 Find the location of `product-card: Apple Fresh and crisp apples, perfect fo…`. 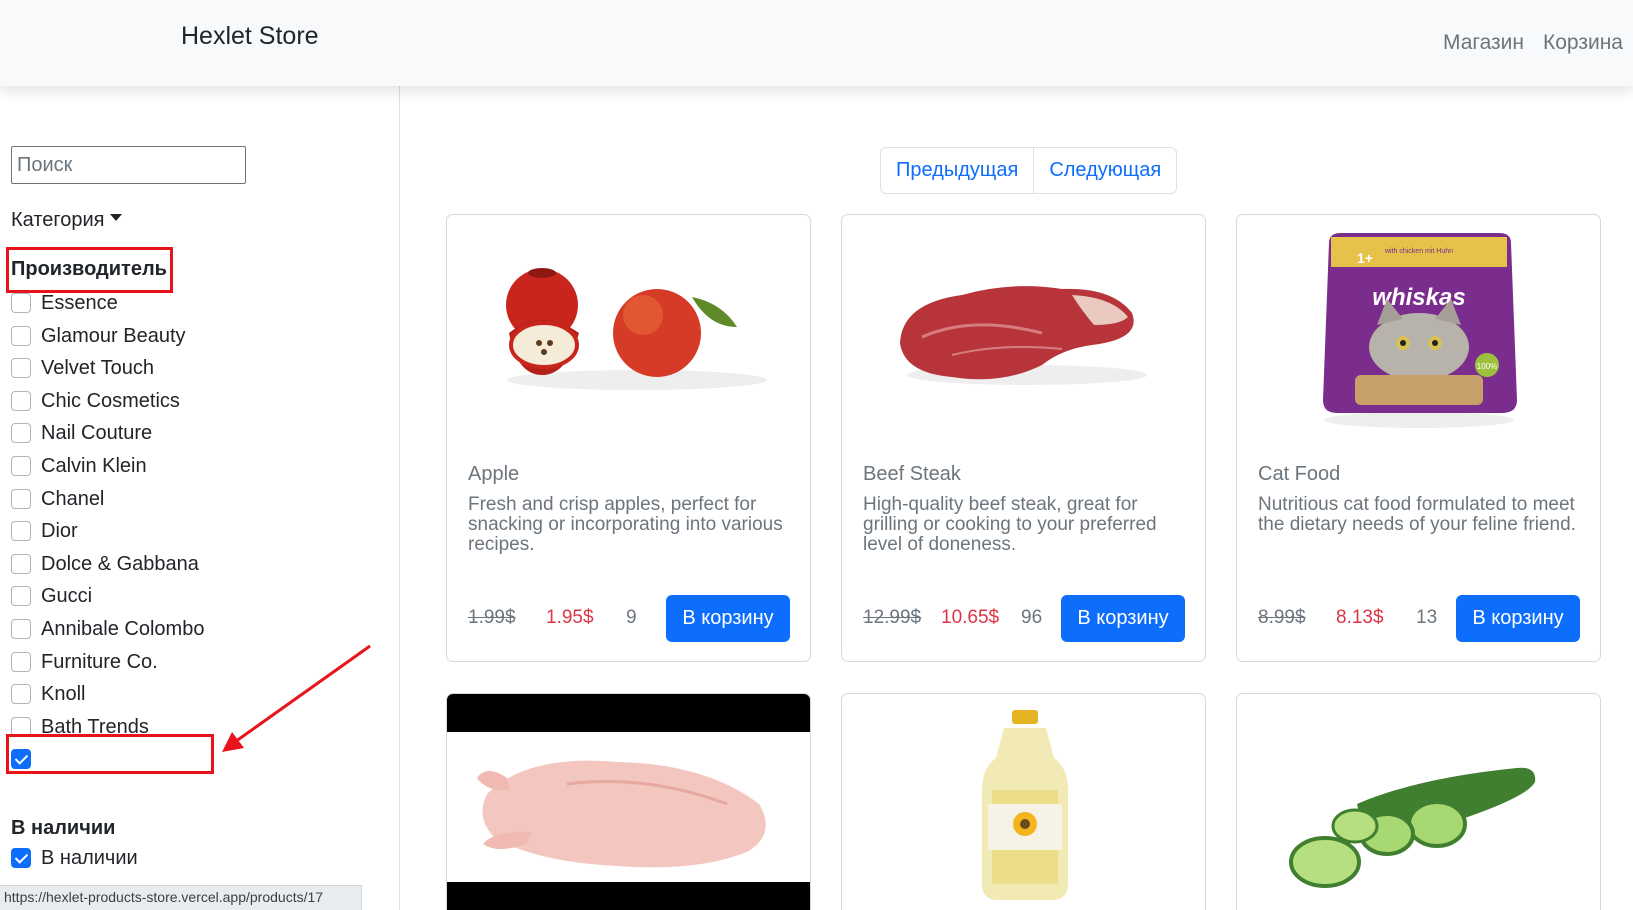

product-card: Apple Fresh and crisp apples, perfect fo… is located at coordinates (628, 438).